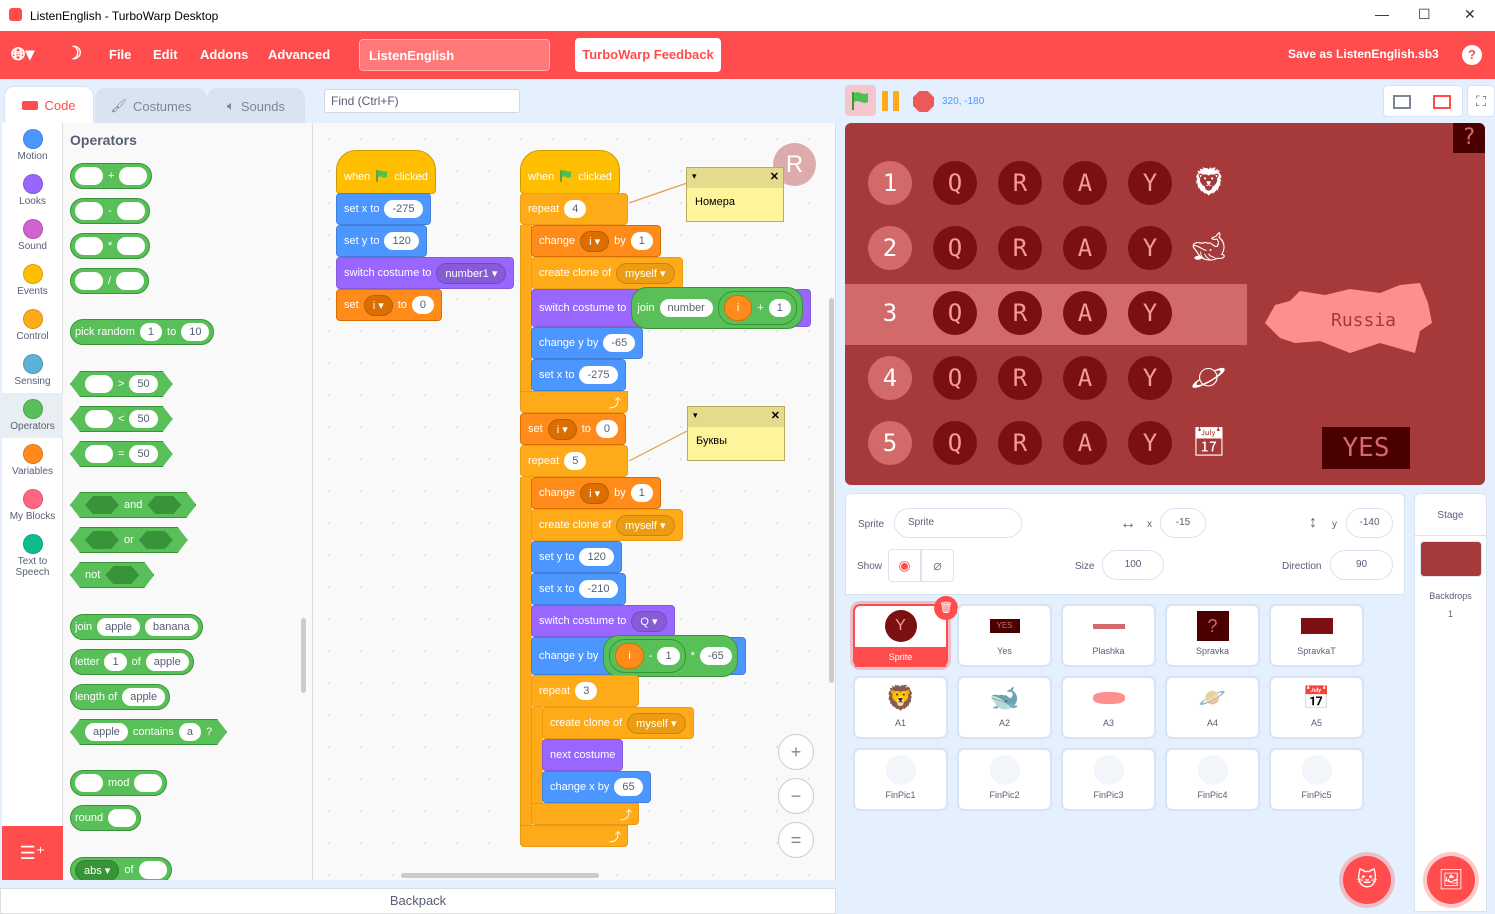  I want to click on sprite-name-input: Sprite, so click(958, 523).